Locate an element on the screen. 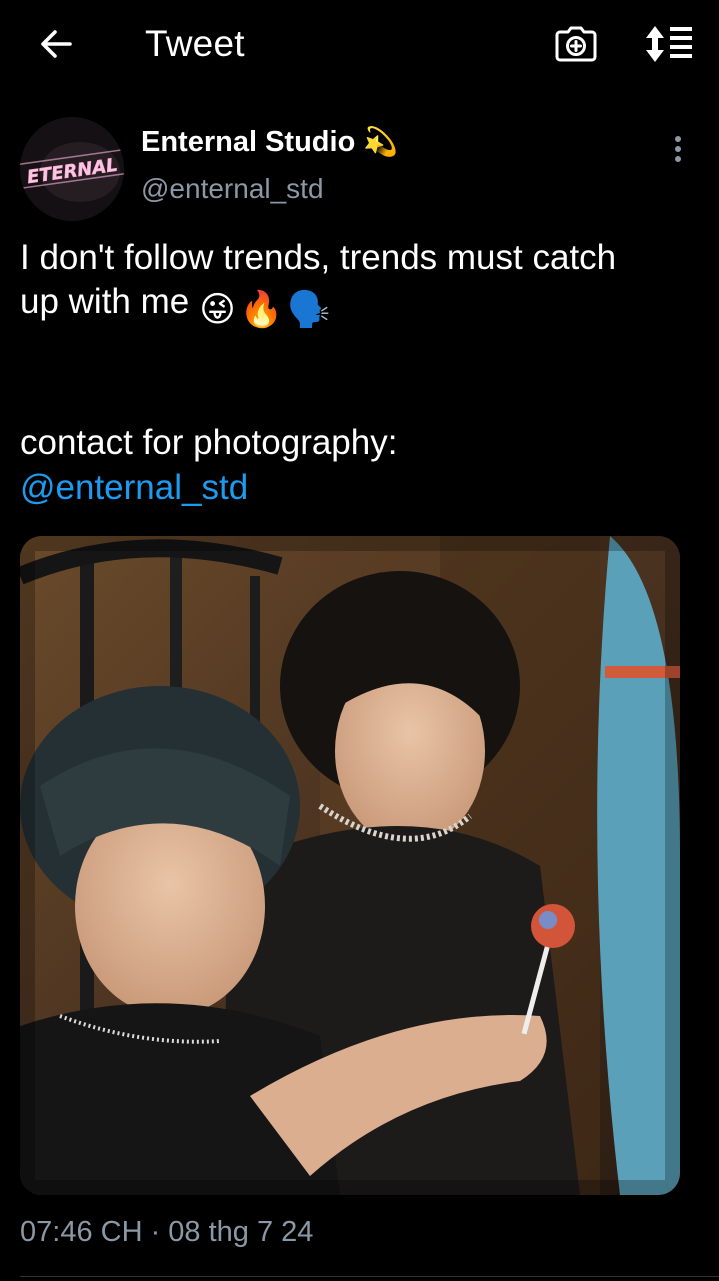  avatar: ETERNAL is located at coordinates (72, 169).